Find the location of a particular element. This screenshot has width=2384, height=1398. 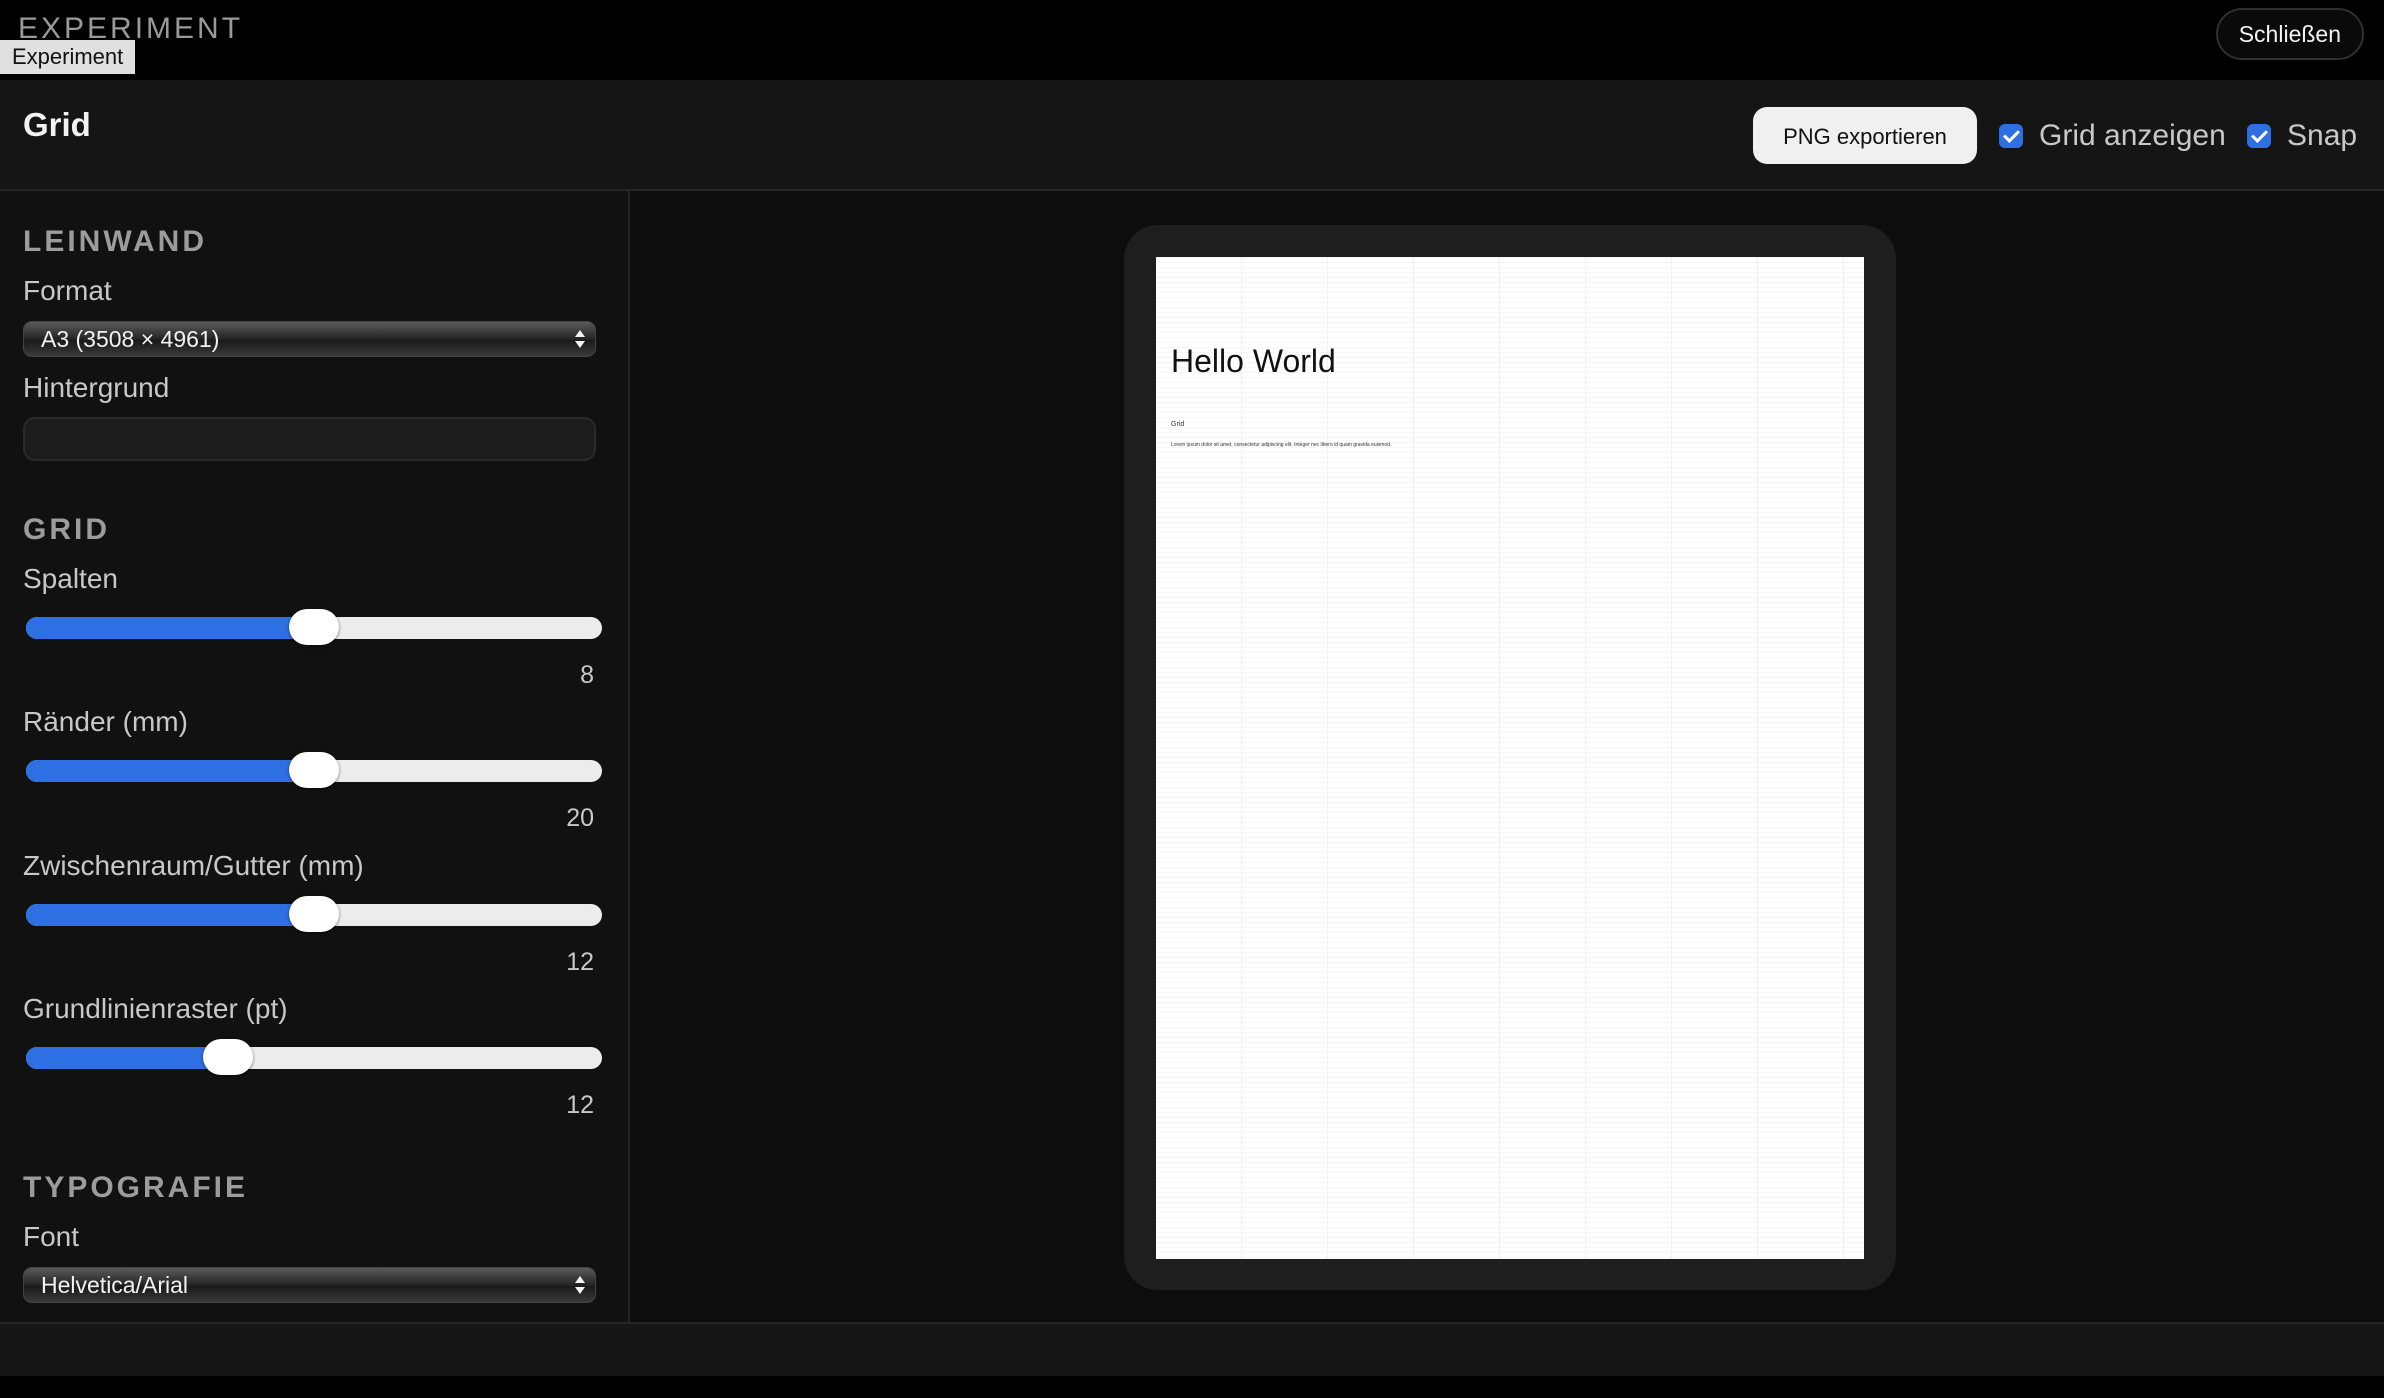

gutter-label: Zwischenraum/Gutter (mm) is located at coordinates (193, 865).